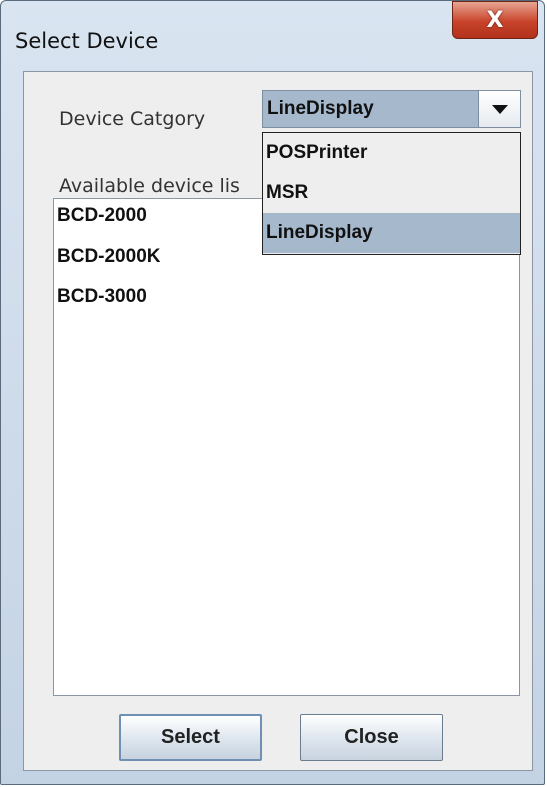  I want to click on device-category-combobox: LineDisplay, so click(391, 109).